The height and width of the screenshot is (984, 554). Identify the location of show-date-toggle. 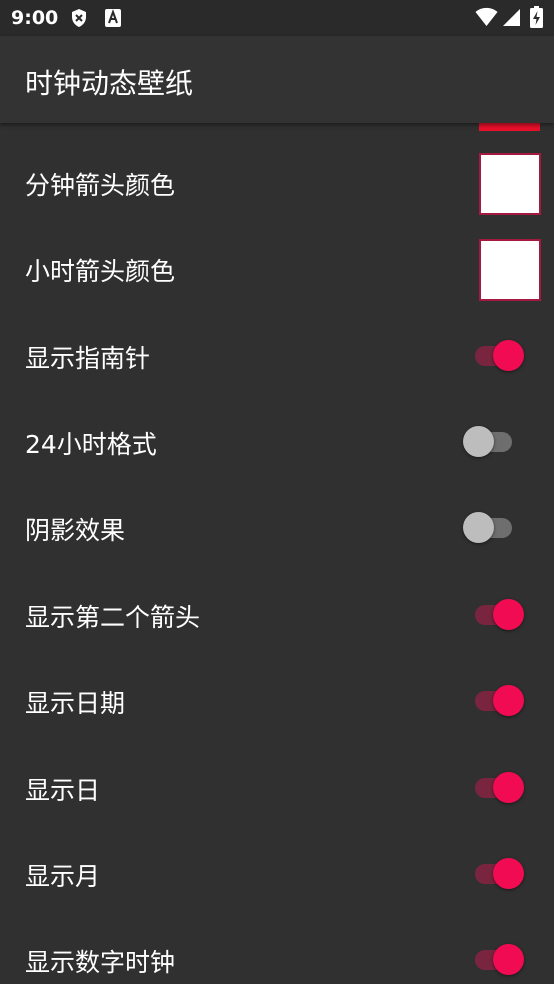
(493, 700).